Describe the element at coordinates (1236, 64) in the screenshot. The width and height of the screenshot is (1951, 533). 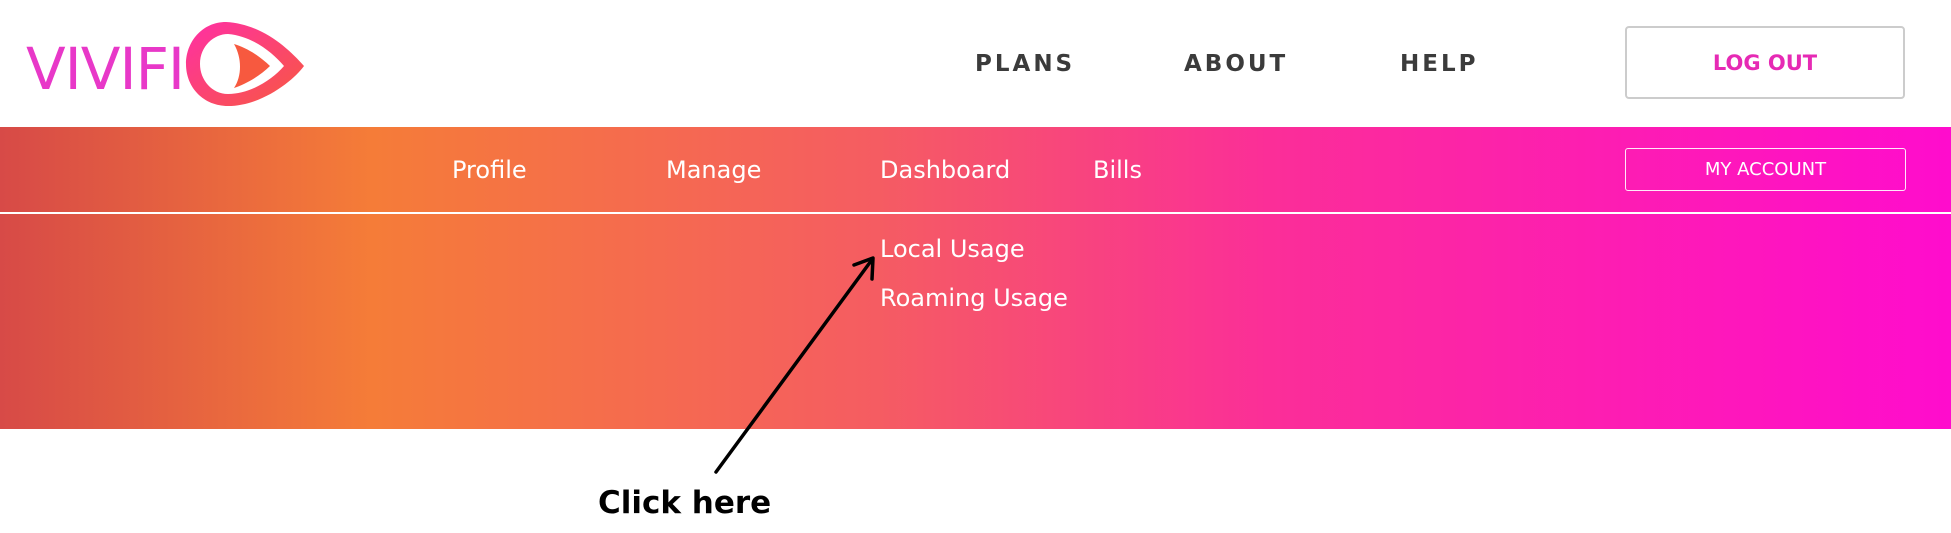
I see `nav-about-link: ABOUT` at that location.